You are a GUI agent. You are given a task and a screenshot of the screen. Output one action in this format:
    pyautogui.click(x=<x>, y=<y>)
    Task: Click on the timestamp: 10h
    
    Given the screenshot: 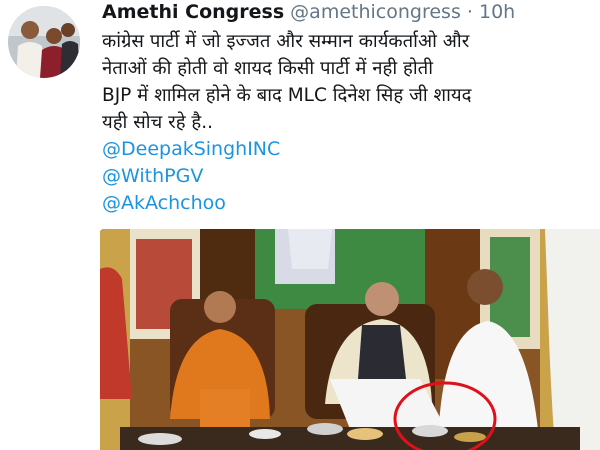 What is the action you would take?
    pyautogui.click(x=497, y=12)
    